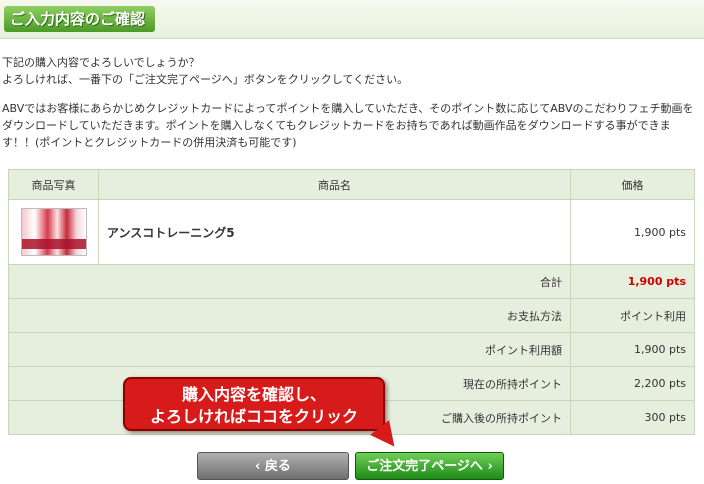 This screenshot has height=484, width=704. I want to click on summary-value: ポイント利用, so click(632, 315).